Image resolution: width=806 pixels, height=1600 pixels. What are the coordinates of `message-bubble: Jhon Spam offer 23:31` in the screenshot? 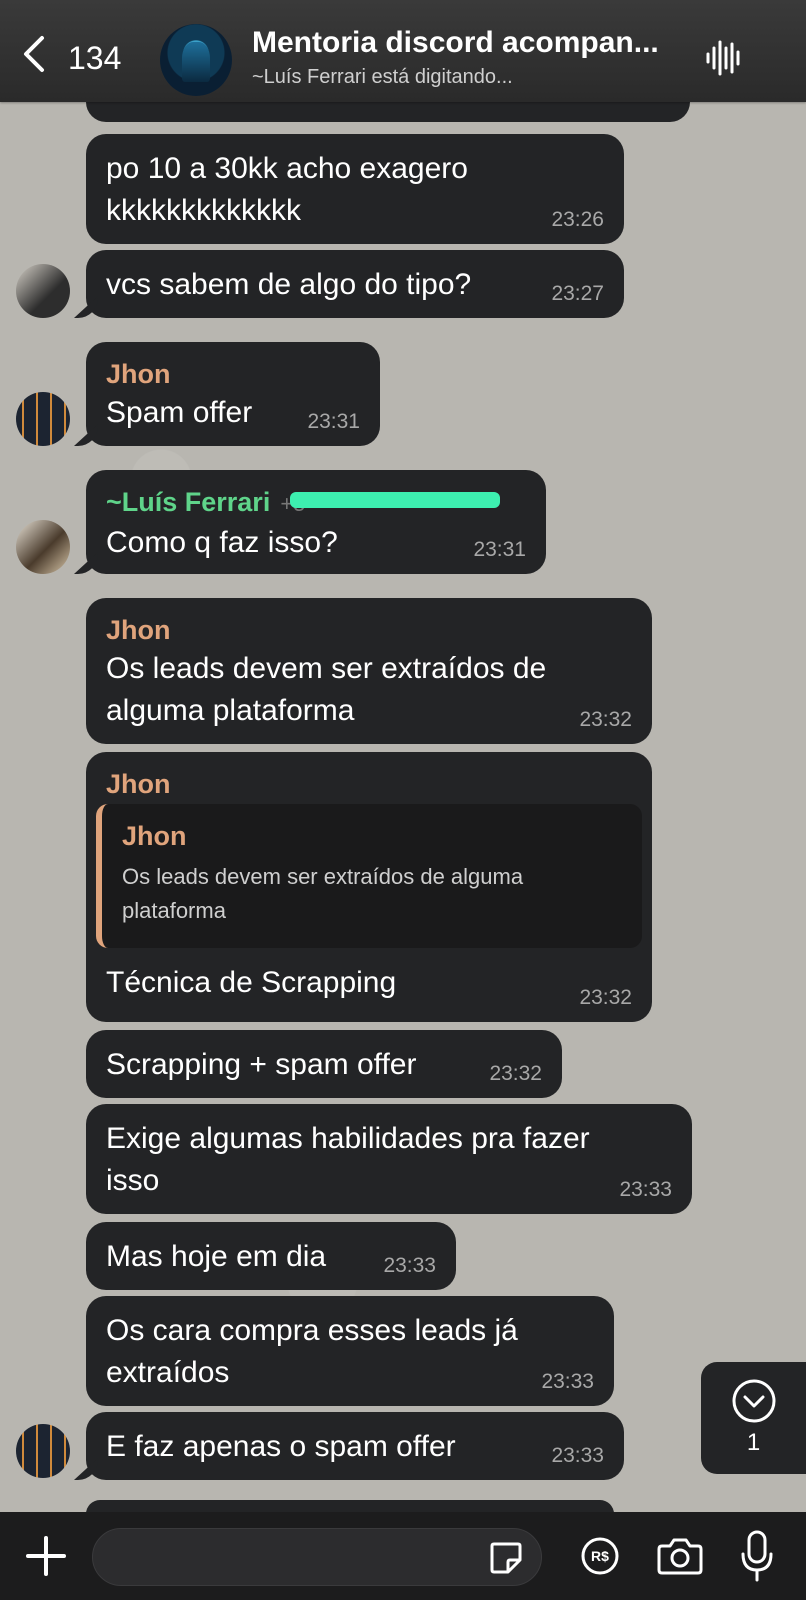 It's located at (233, 394).